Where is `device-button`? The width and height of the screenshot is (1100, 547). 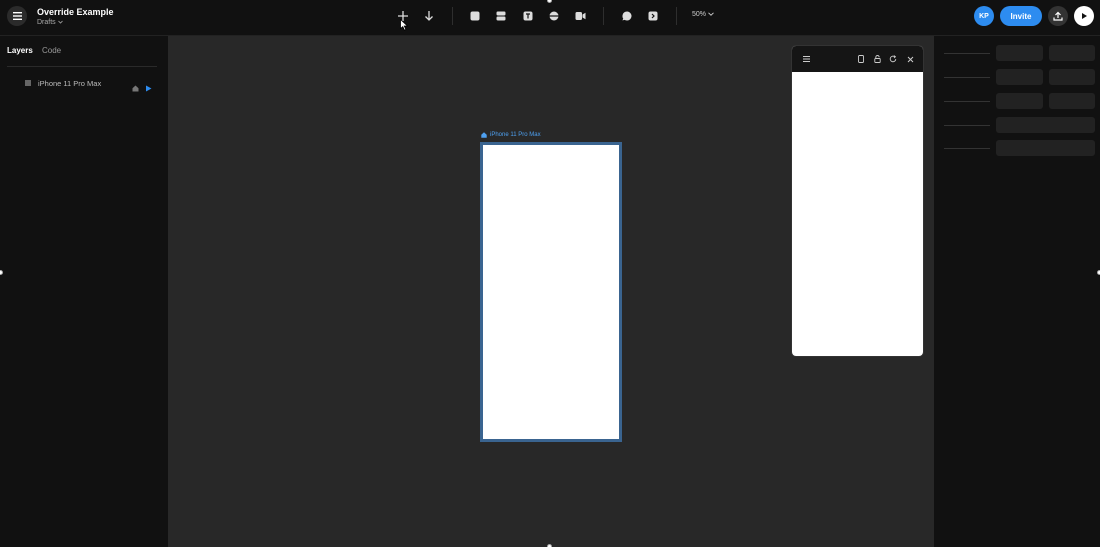
device-button is located at coordinates (861, 59).